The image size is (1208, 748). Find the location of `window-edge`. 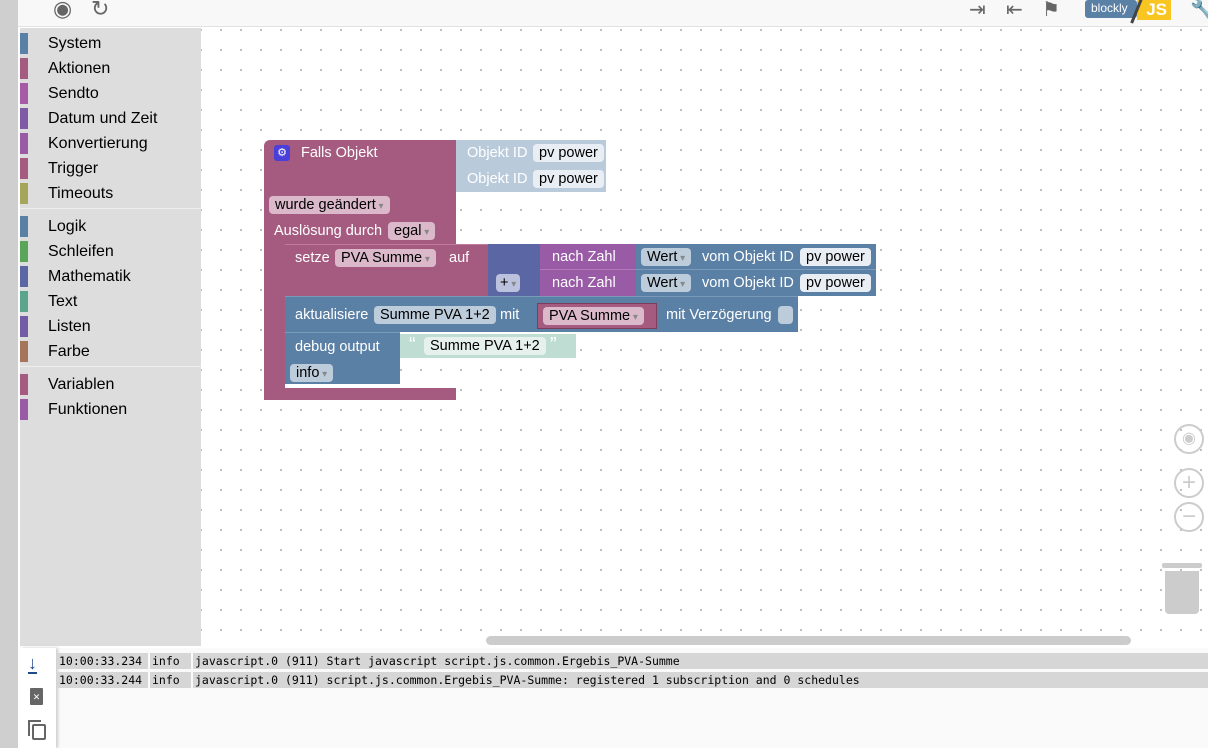

window-edge is located at coordinates (9, 374).